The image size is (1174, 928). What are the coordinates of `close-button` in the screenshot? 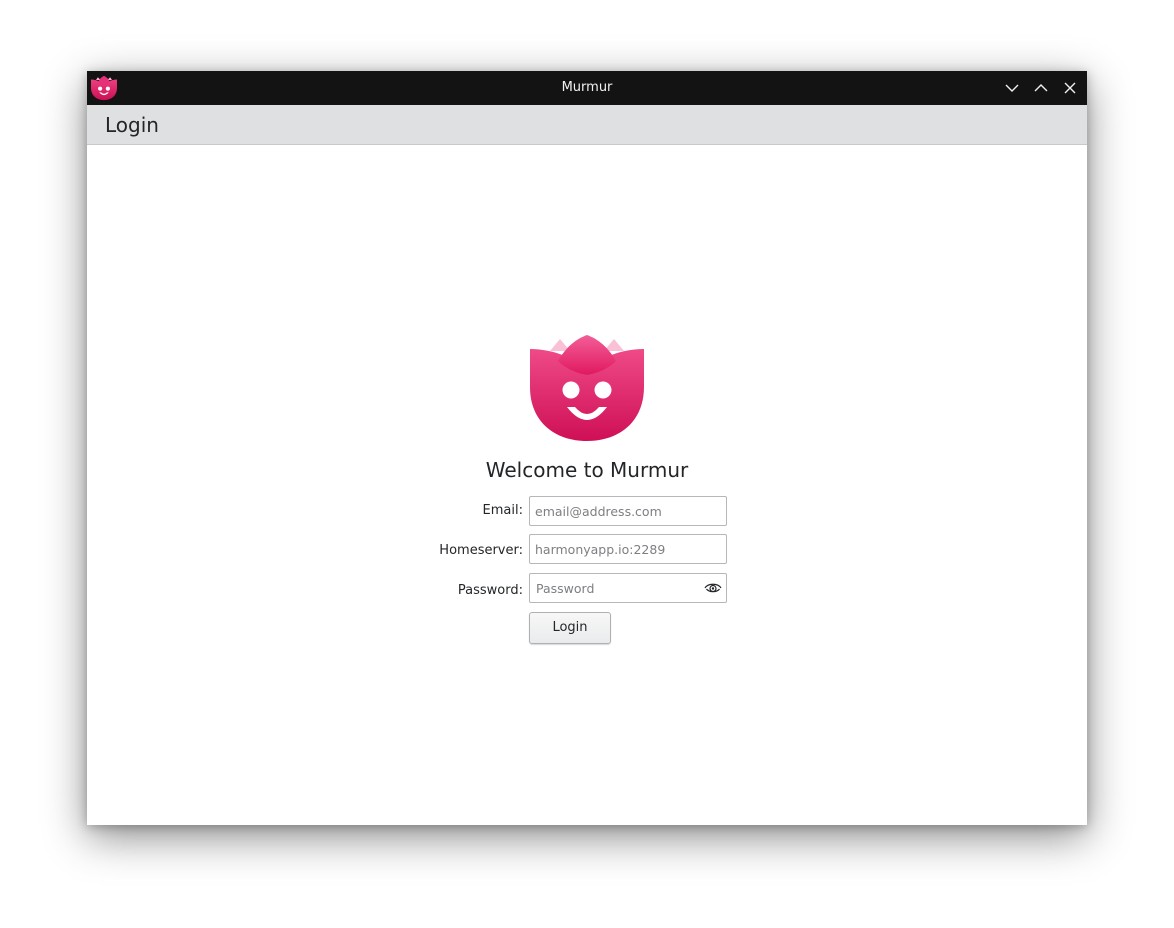 It's located at (1070, 88).